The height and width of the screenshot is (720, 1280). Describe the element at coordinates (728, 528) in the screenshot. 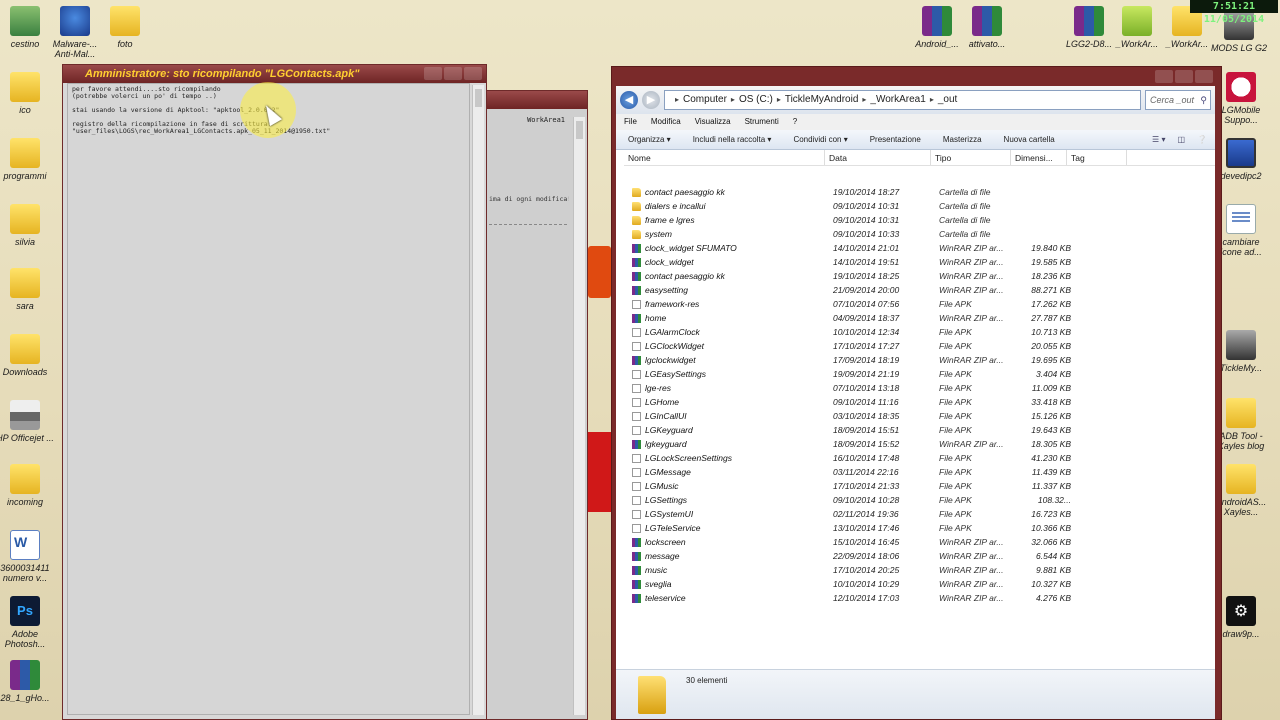

I see `file-name-cell: LGTeleService` at that location.